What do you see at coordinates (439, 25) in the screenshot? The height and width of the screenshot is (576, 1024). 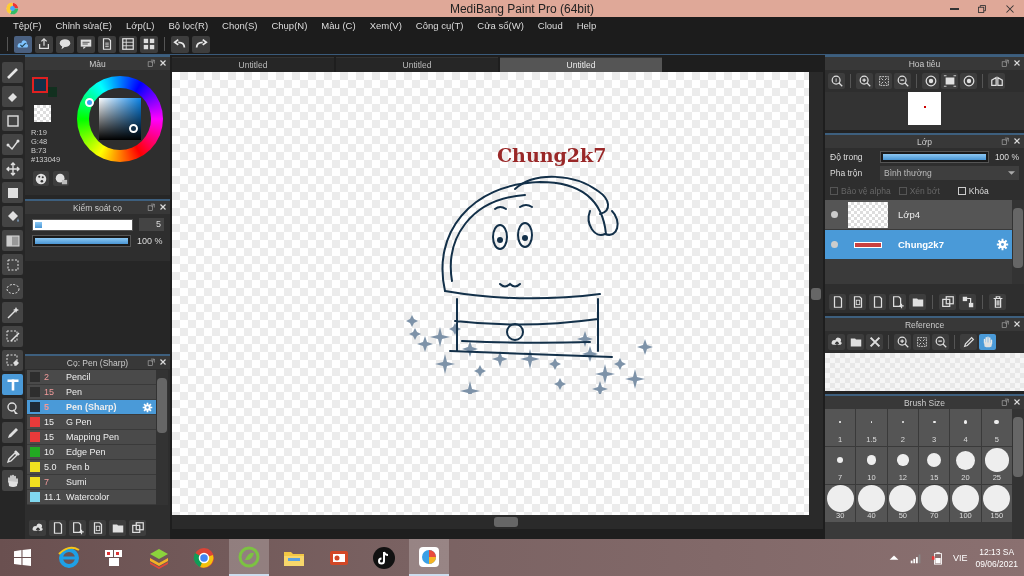 I see `menu-item: Công cụ(T)` at bounding box center [439, 25].